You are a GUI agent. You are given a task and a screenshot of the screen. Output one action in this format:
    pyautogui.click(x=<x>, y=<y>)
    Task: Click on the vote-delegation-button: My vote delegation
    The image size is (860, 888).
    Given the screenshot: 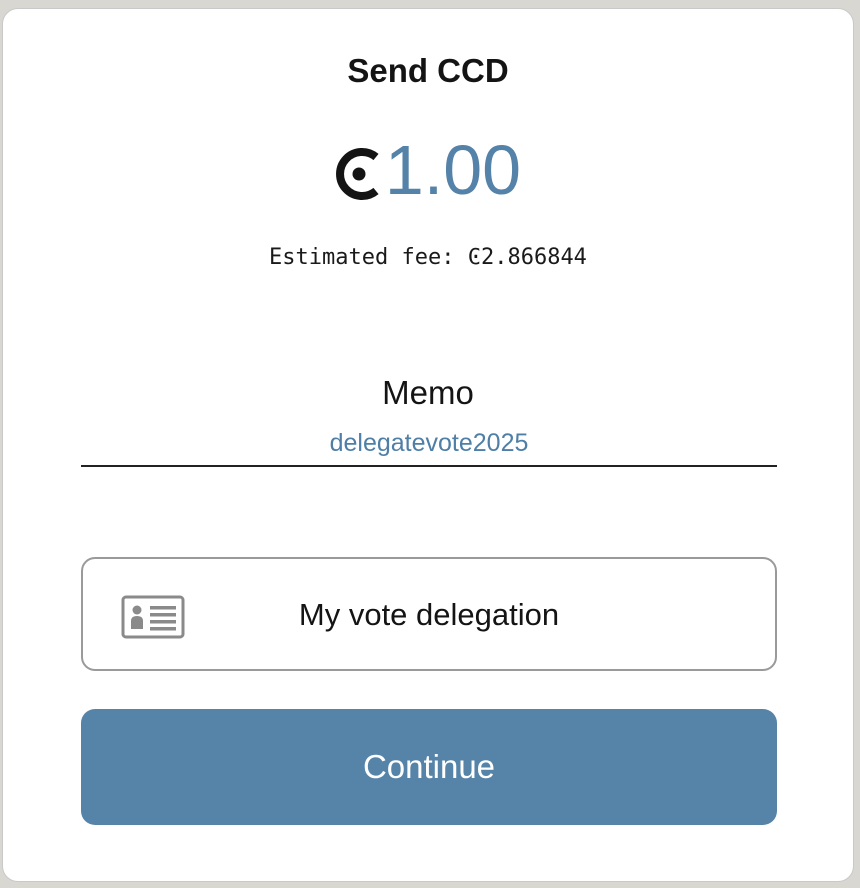 What is the action you would take?
    pyautogui.click(x=429, y=614)
    